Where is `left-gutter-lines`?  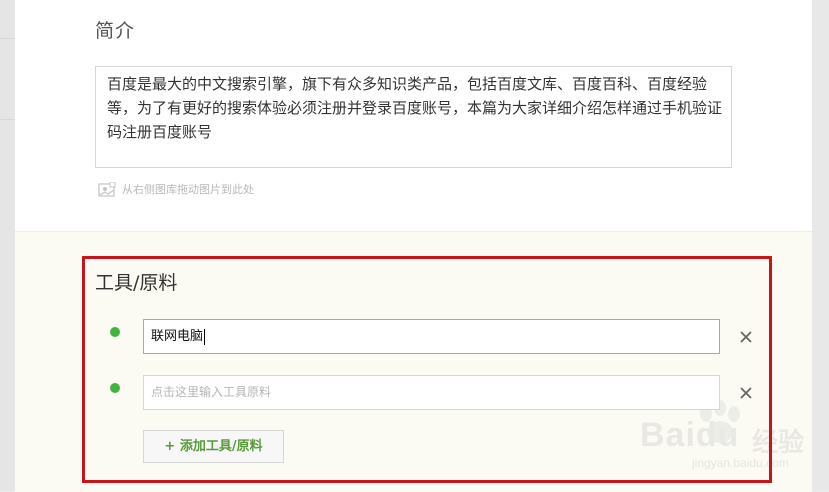 left-gutter-lines is located at coordinates (7, 79).